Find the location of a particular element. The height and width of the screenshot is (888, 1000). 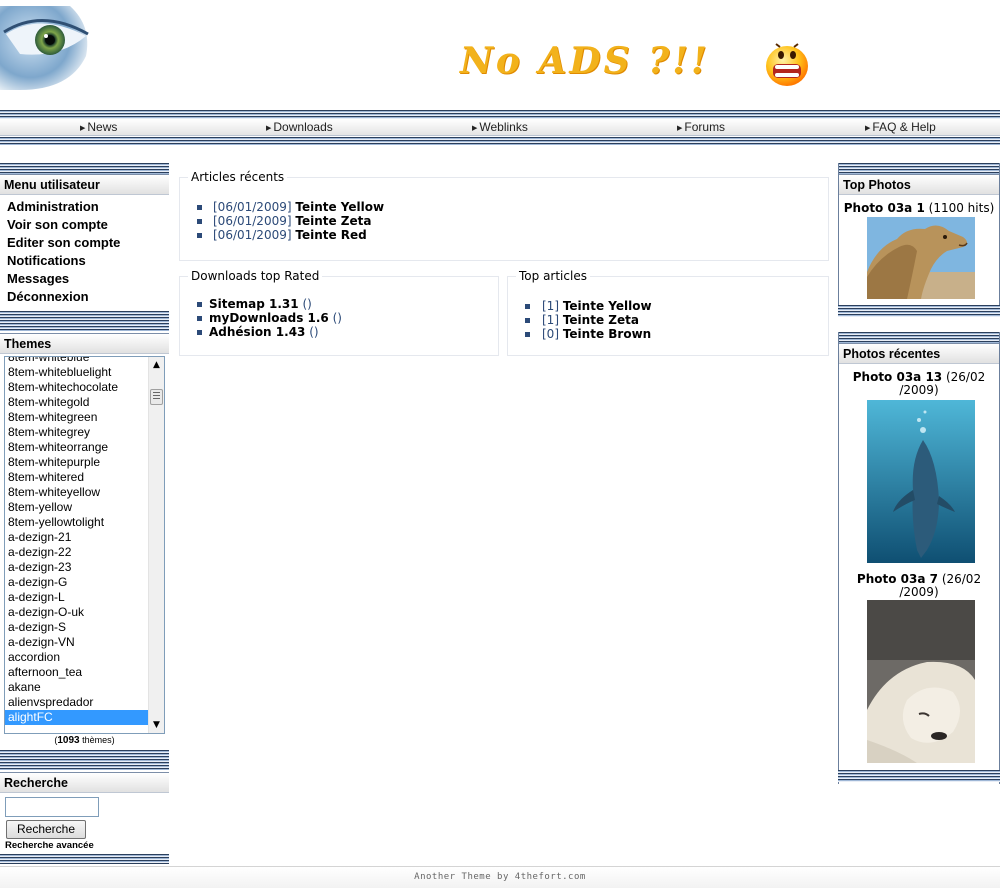

recent-articles-title: Articles récents is located at coordinates (238, 177).